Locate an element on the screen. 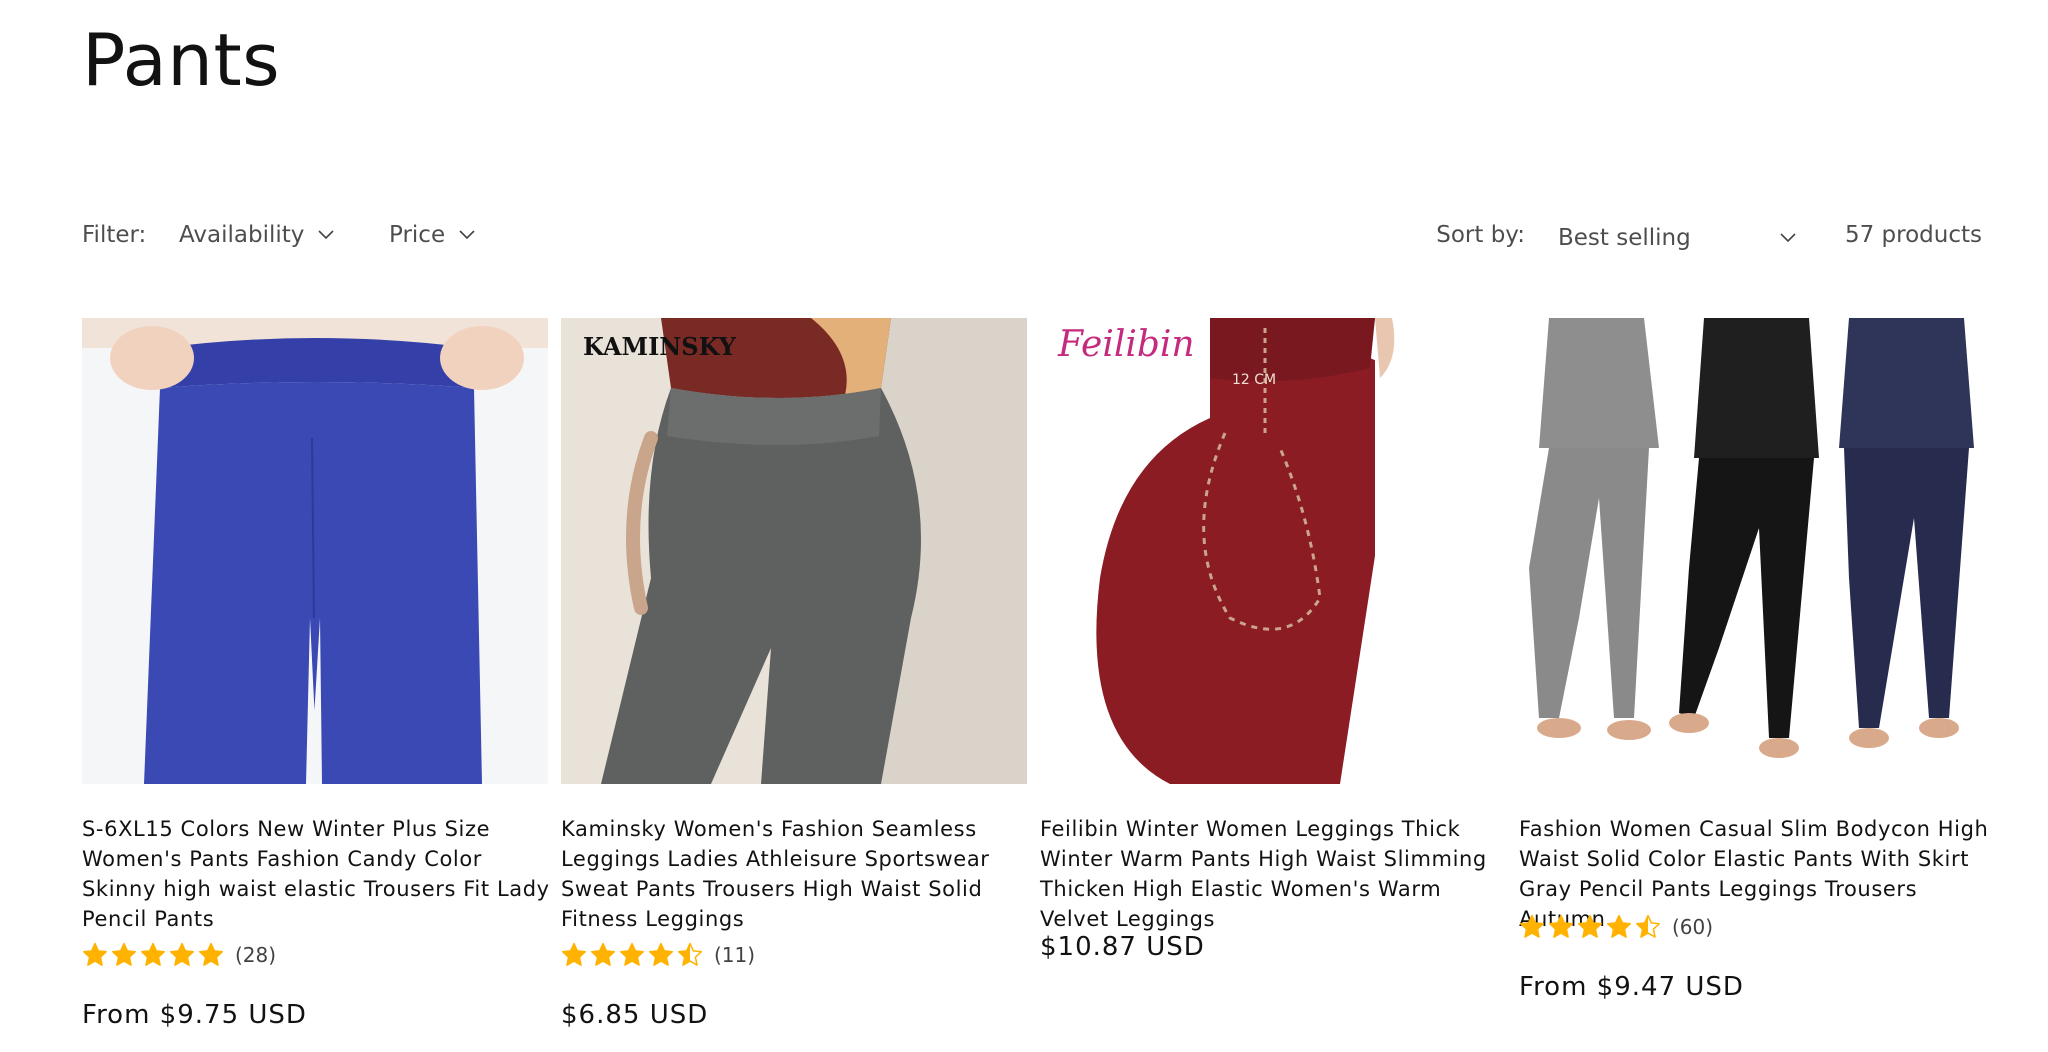 This screenshot has width=2048, height=1052. availability-filter-label: Availability is located at coordinates (242, 235).